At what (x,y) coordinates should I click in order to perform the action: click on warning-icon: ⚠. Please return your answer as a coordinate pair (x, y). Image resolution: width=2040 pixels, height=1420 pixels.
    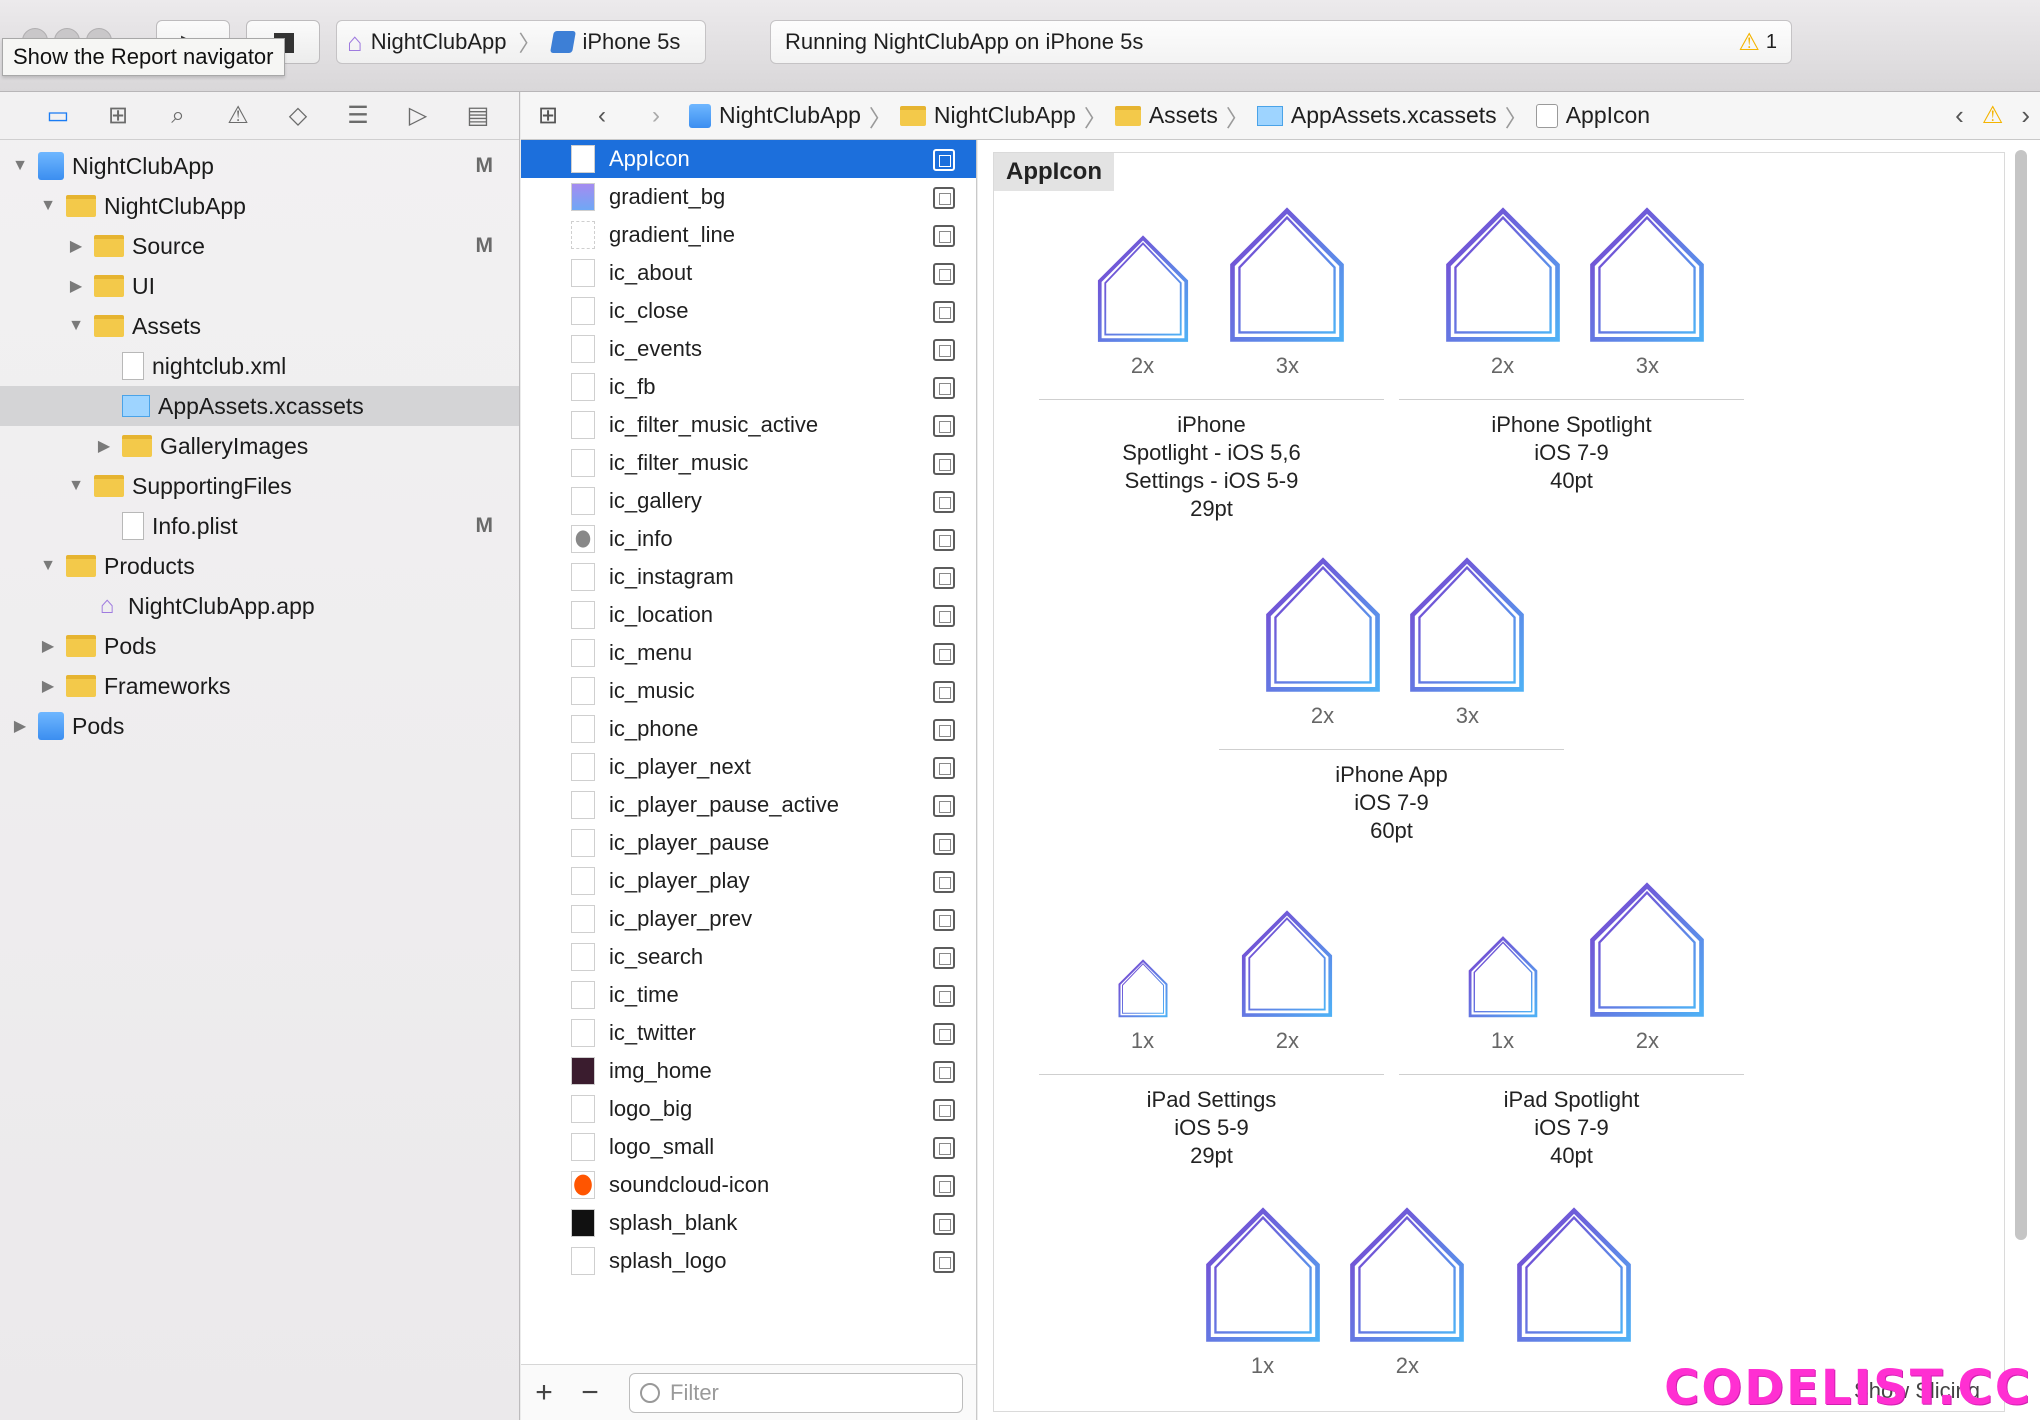
    Looking at the image, I should click on (1993, 115).